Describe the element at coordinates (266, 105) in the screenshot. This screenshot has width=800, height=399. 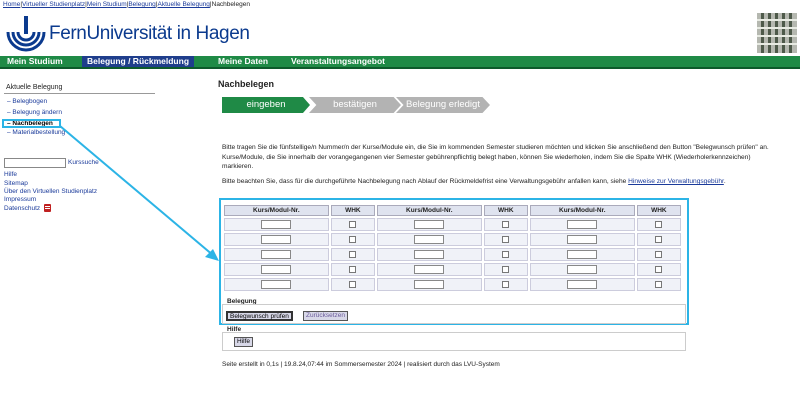
I see `step-eingeben: eingeben` at that location.